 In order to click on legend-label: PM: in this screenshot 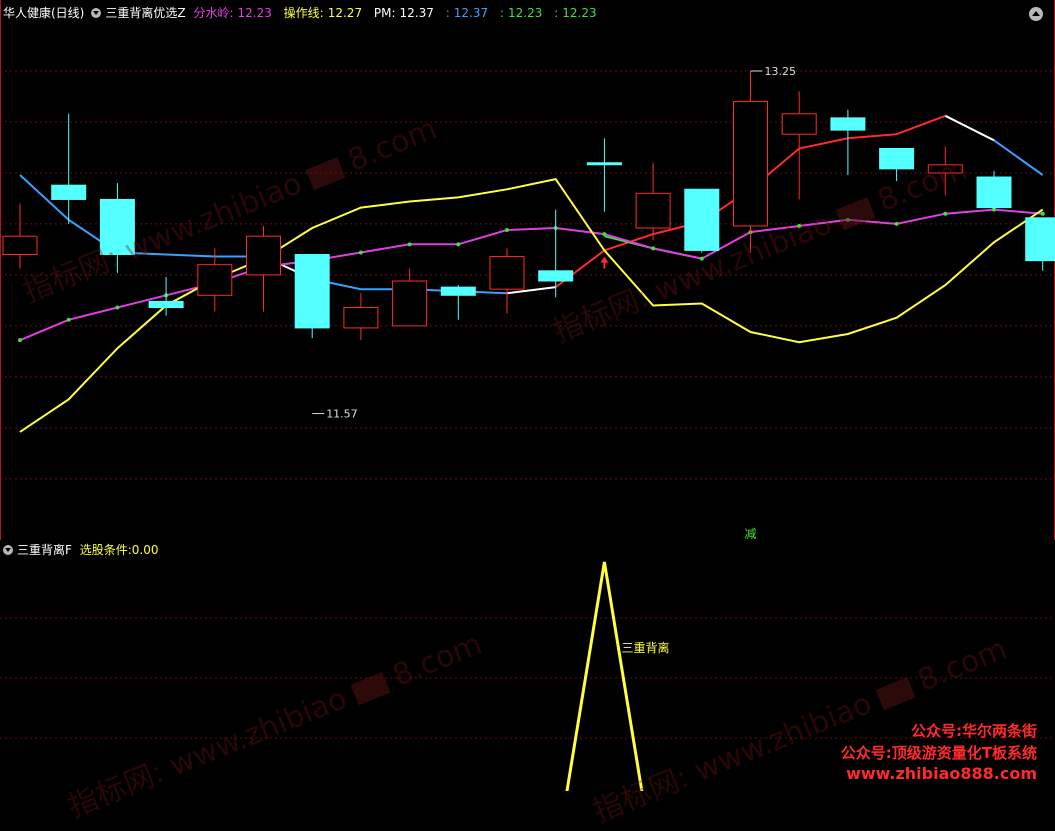, I will do `click(384, 13)`.